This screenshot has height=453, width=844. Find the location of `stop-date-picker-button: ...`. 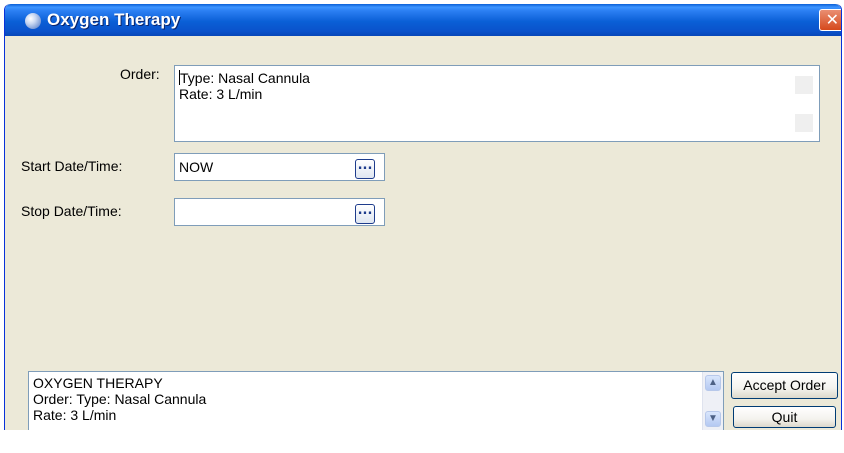

stop-date-picker-button: ... is located at coordinates (365, 214).